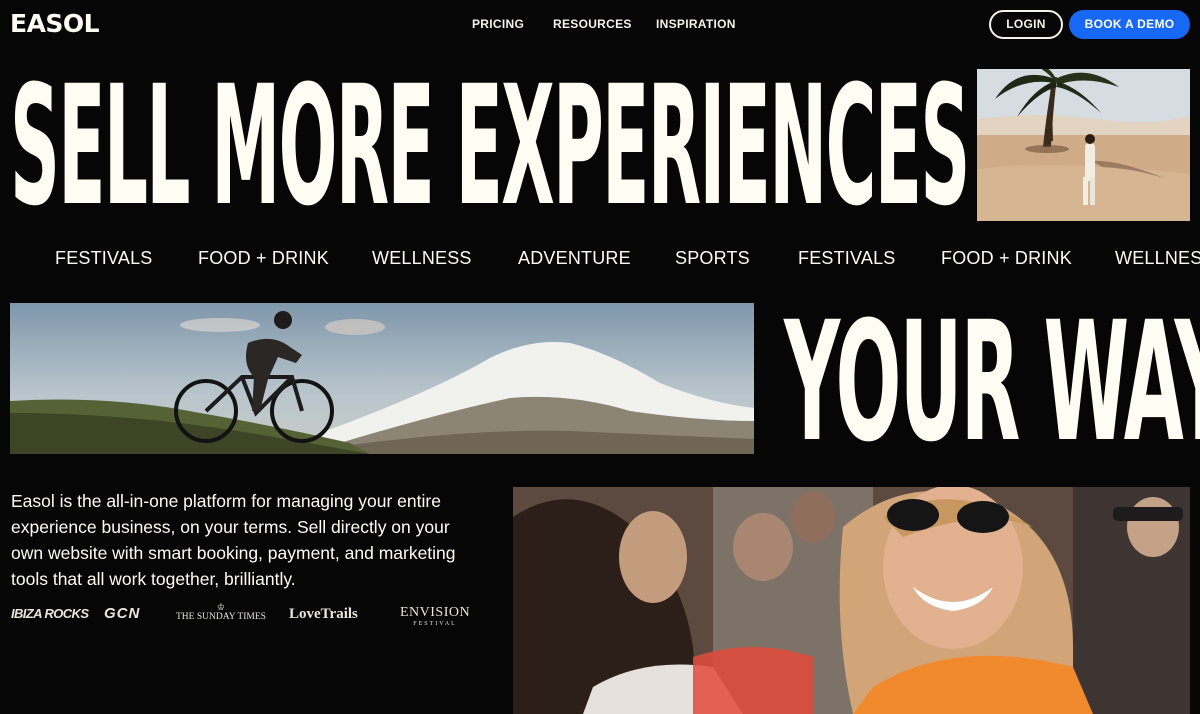 This screenshot has height=714, width=1200. I want to click on crest-icon: ♔, so click(220, 607).